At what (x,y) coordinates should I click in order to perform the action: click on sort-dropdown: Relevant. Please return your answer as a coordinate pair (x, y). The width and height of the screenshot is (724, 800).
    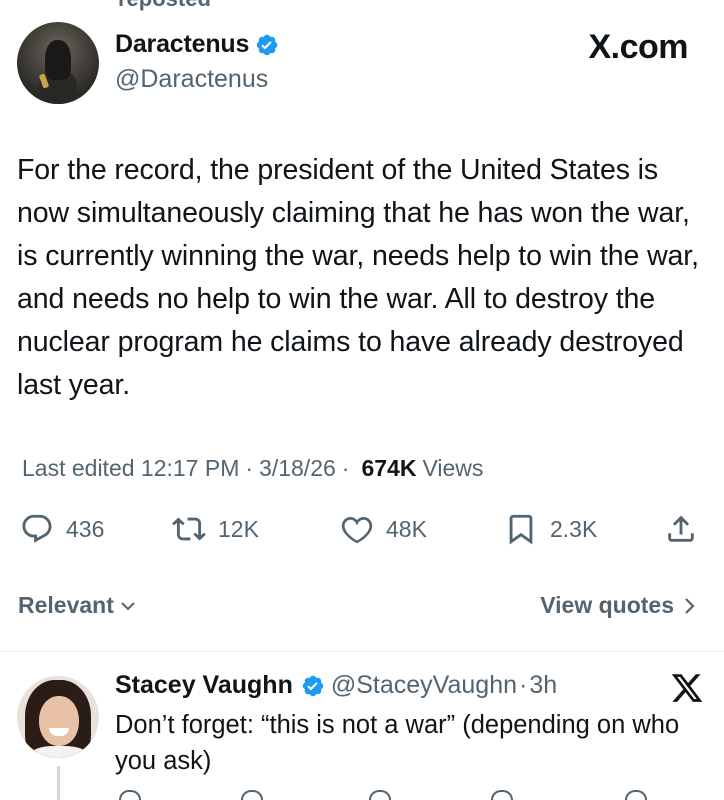
    Looking at the image, I should click on (77, 605).